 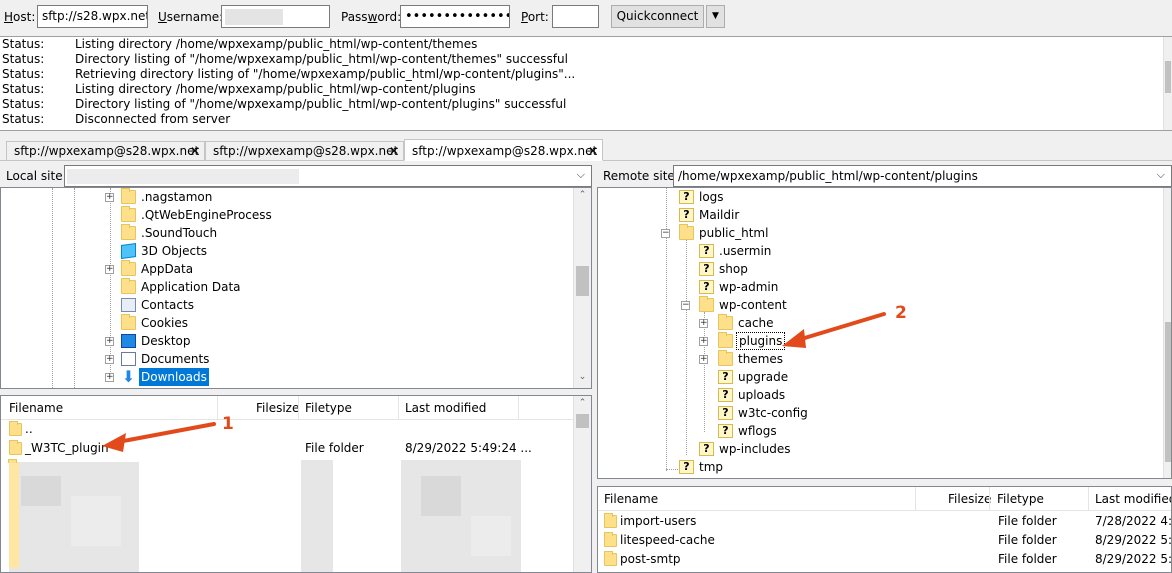 What do you see at coordinates (901, 313) in the screenshot?
I see `annotation-number: 2` at bounding box center [901, 313].